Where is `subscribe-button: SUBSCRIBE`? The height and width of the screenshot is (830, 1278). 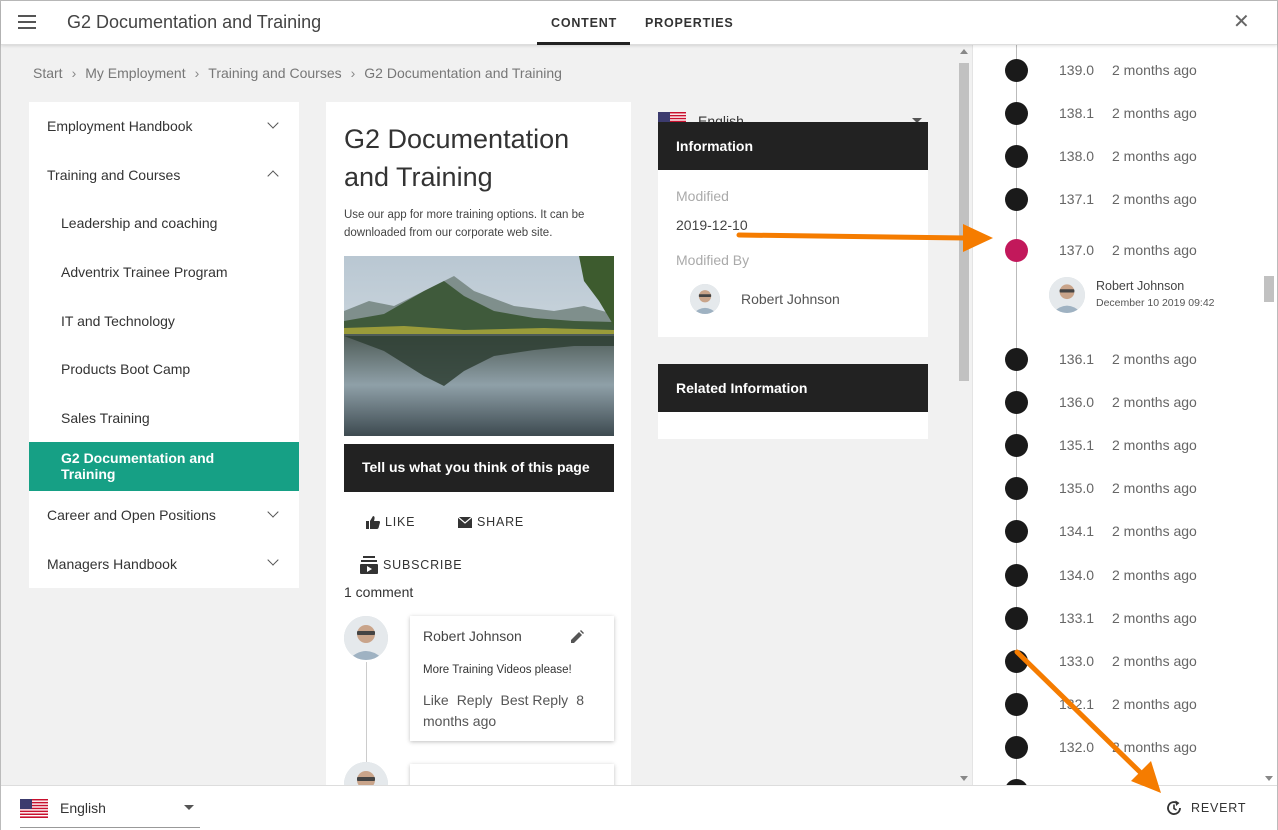
subscribe-button: SUBSCRIBE is located at coordinates (411, 565).